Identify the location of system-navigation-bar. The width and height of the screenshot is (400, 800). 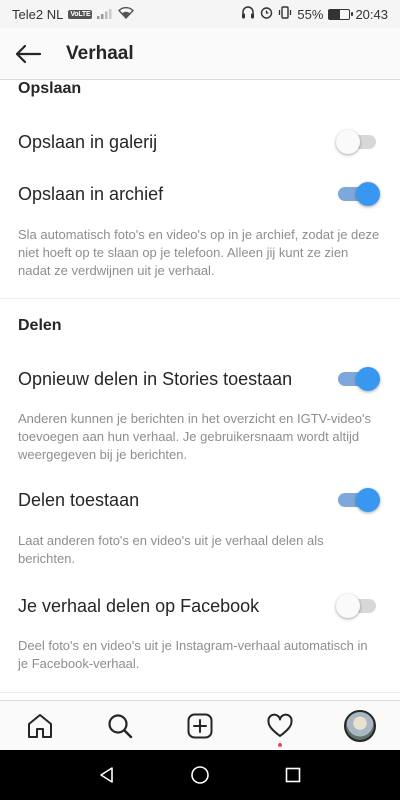
(200, 775).